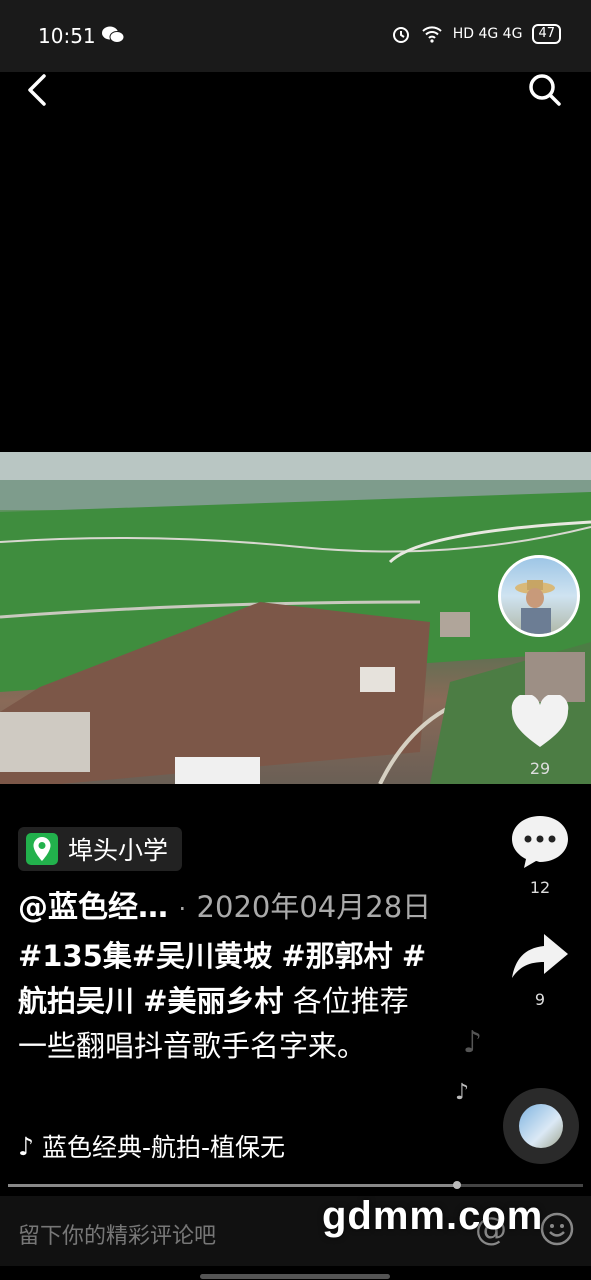 This screenshot has width=591, height=1280. Describe the element at coordinates (432, 34) in the screenshot. I see `wifi-icon` at that location.